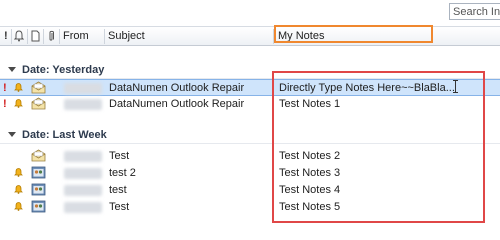  Describe the element at coordinates (51, 36) in the screenshot. I see `paperclip-icon` at that location.